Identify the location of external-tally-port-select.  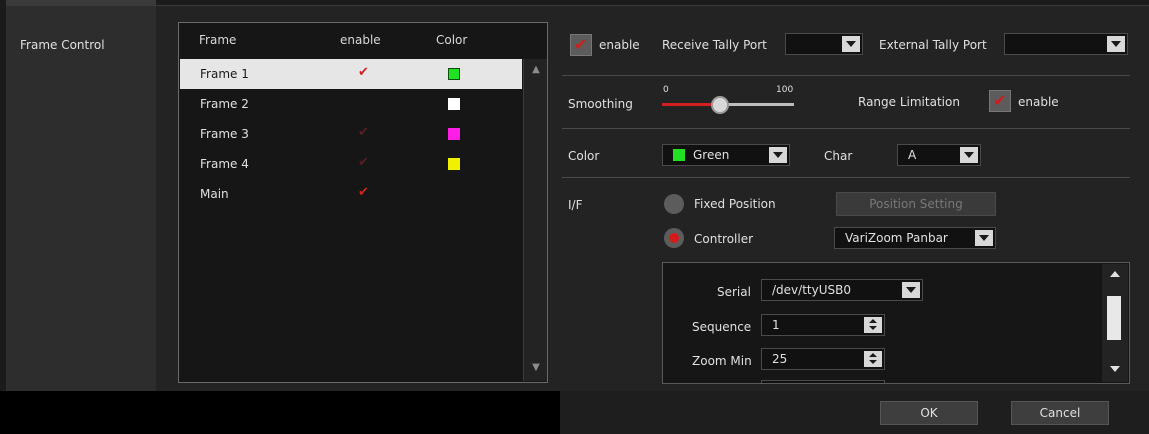
(1066, 44).